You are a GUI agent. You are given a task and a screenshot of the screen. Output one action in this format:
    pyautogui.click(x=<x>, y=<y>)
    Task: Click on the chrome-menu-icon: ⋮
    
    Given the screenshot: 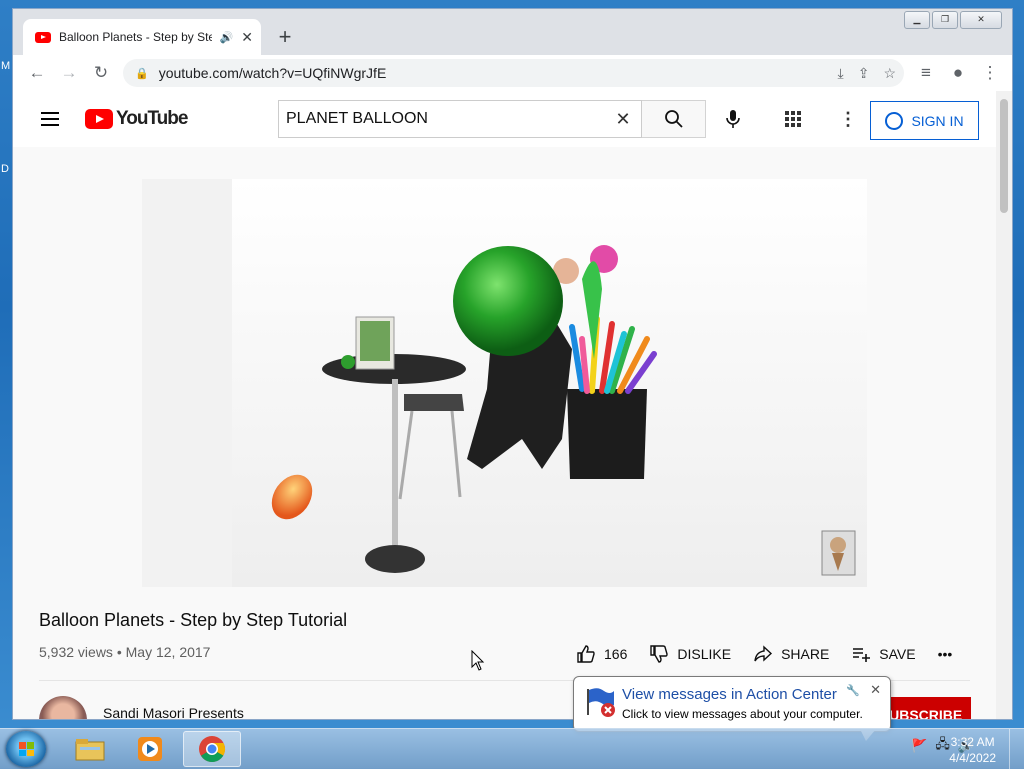 What is the action you would take?
    pyautogui.click(x=990, y=73)
    